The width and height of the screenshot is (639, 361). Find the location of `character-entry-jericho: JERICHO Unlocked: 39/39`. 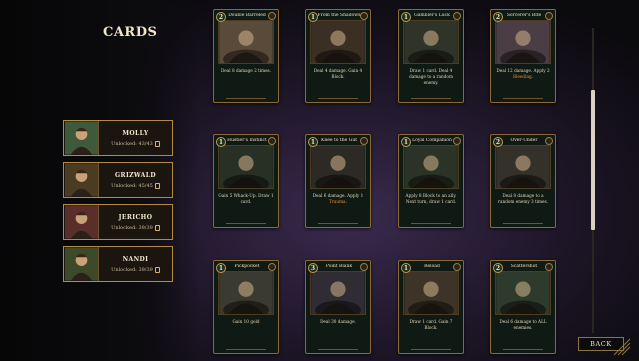

character-entry-jericho: JERICHO Unlocked: 39/39 is located at coordinates (118, 222).